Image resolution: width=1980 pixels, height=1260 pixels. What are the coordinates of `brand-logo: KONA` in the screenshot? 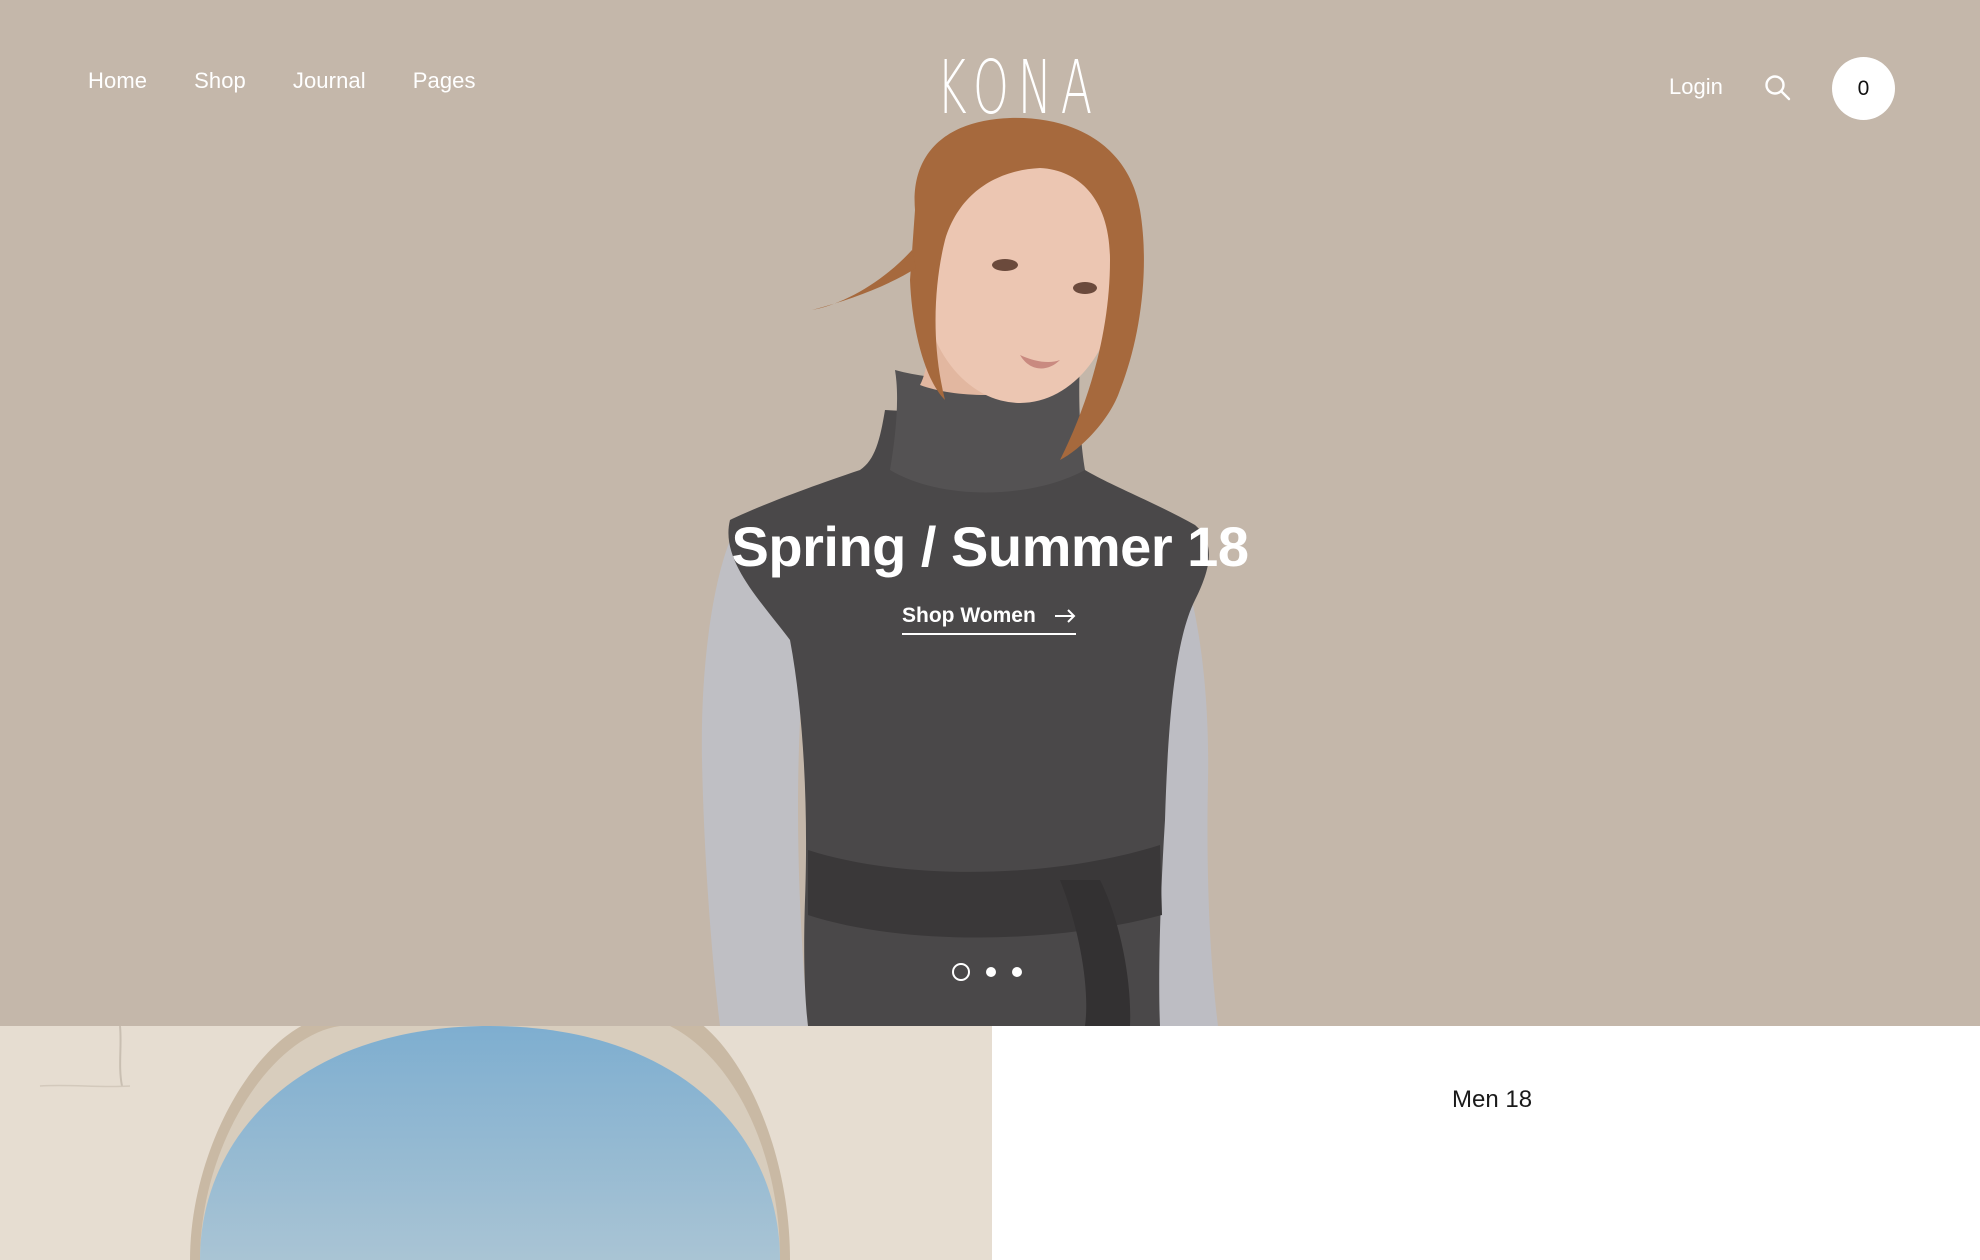 It's located at (1014, 88).